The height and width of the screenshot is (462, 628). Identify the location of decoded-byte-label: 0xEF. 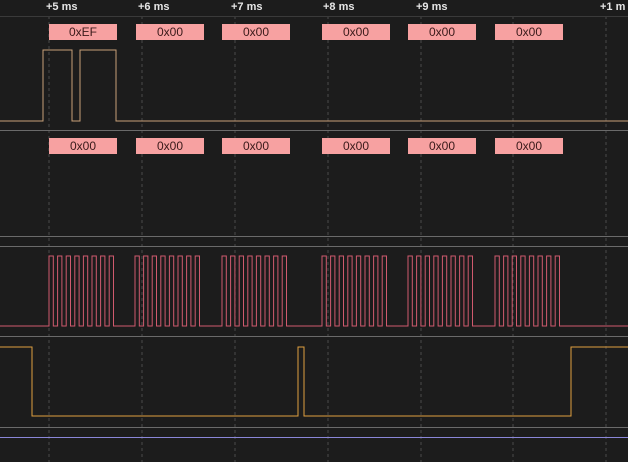
(83, 32).